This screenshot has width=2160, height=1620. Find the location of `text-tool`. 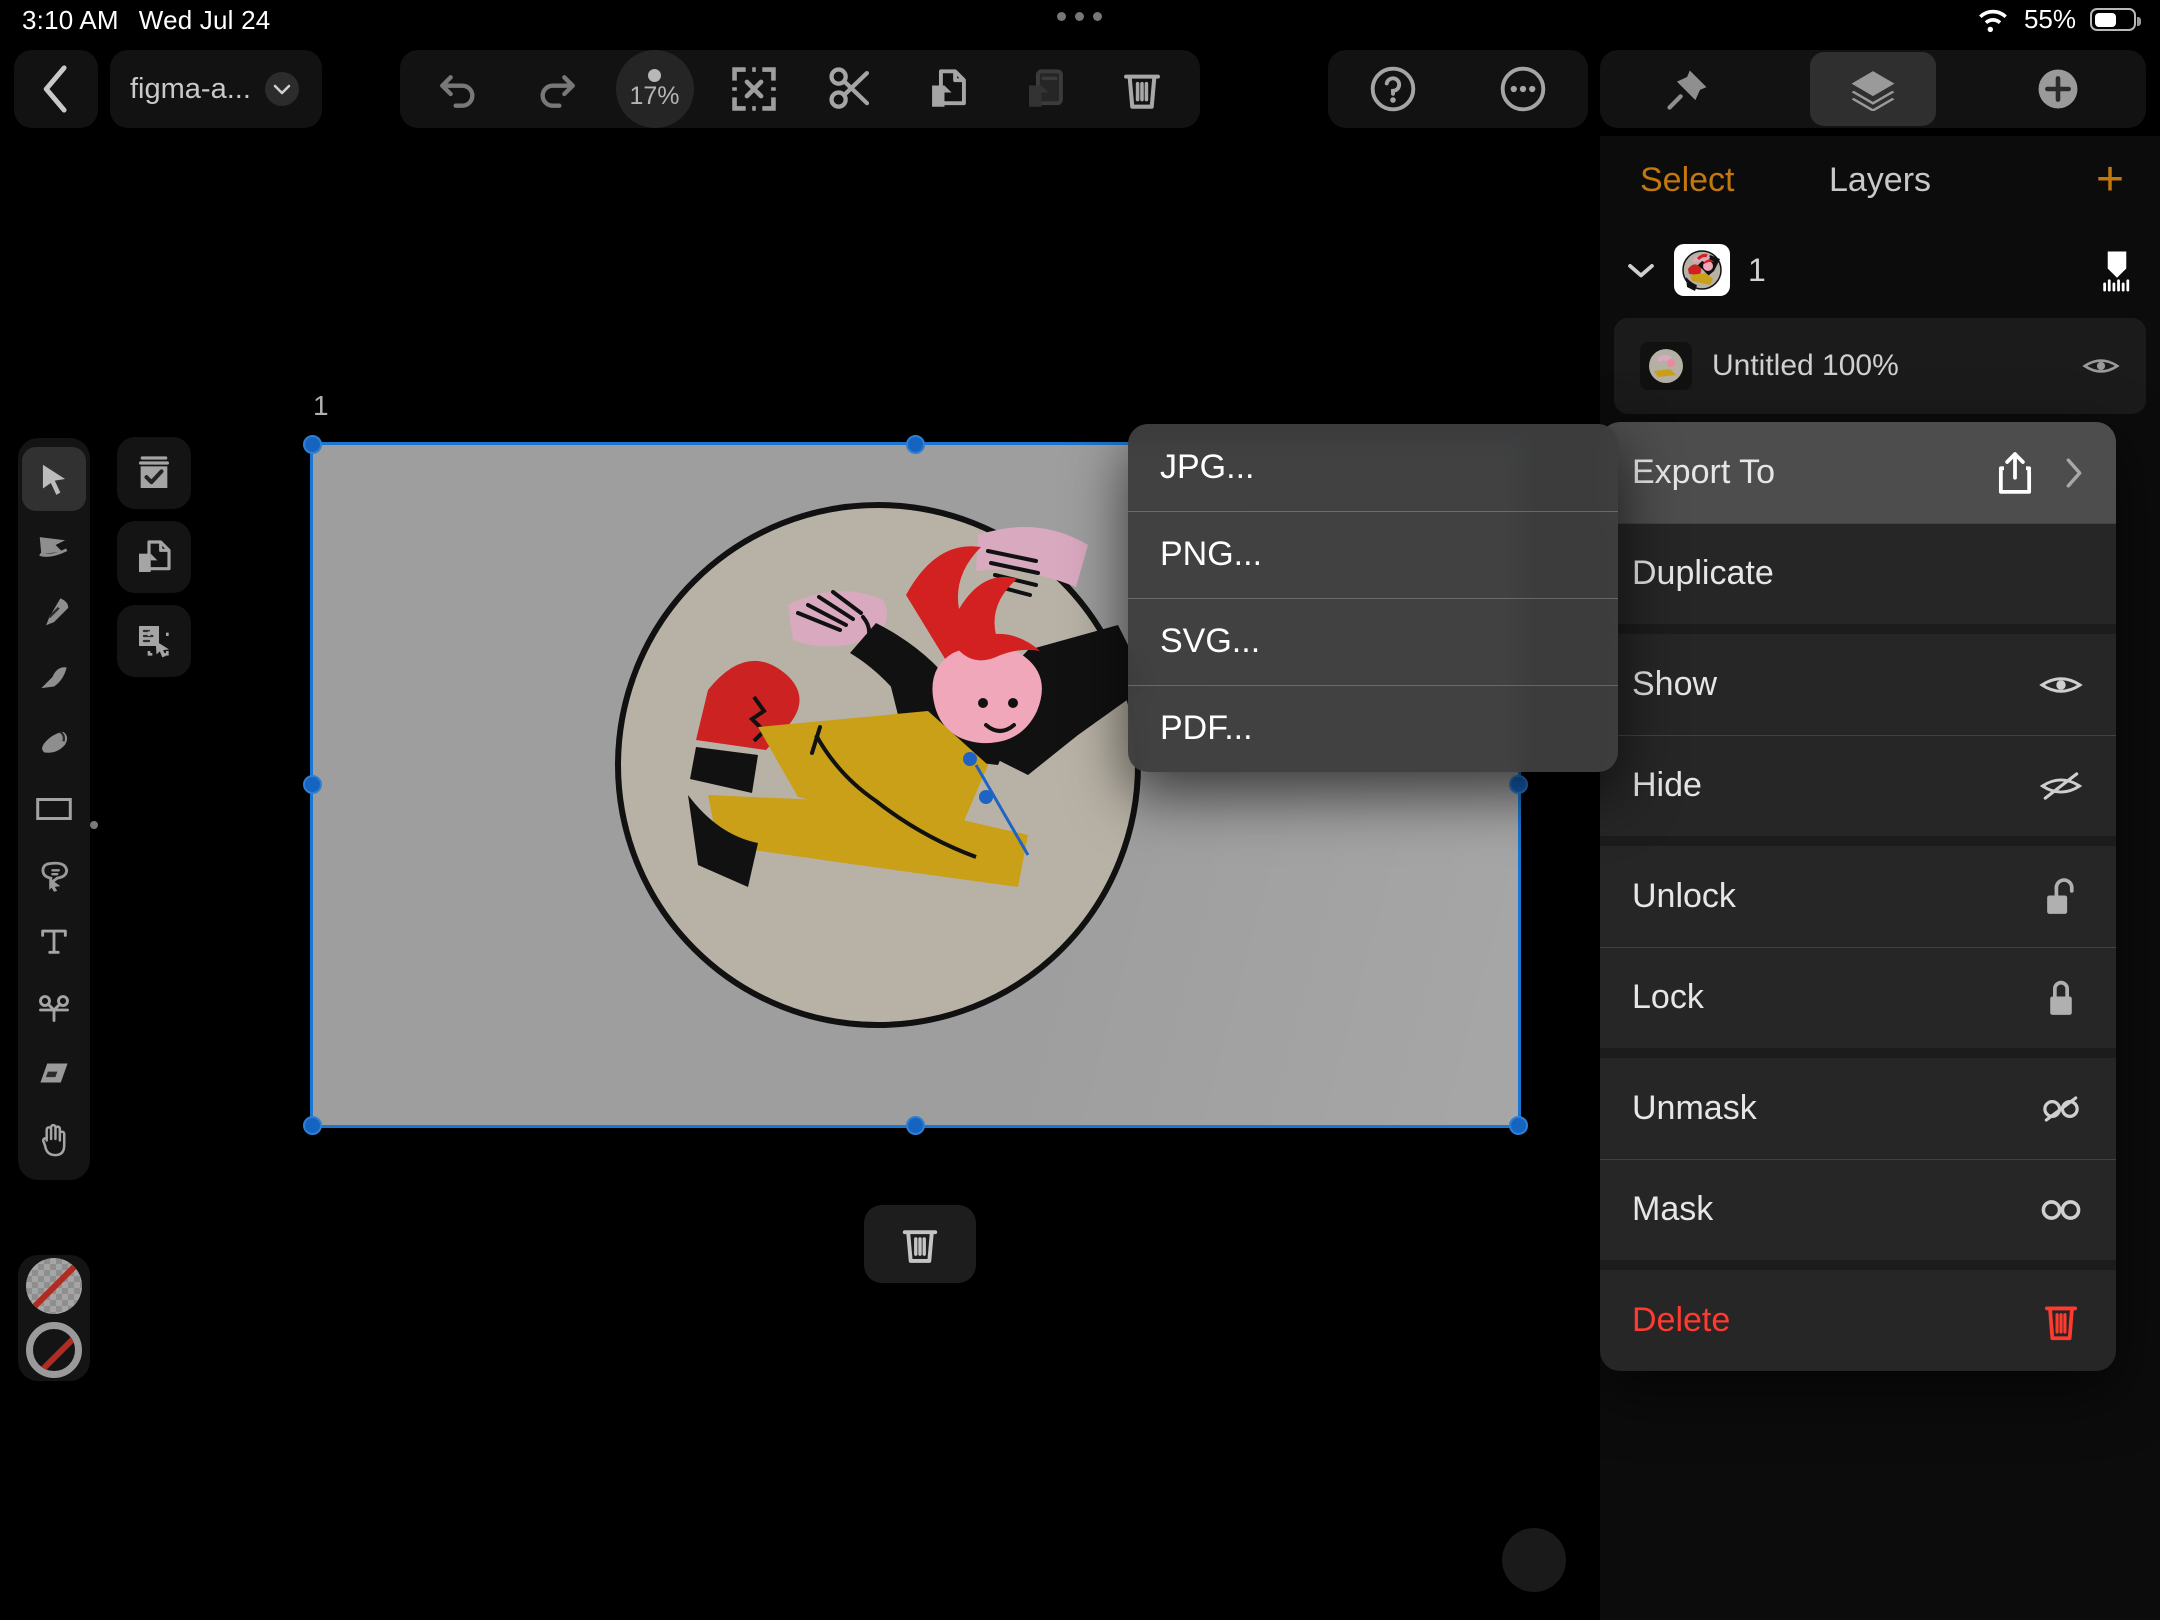

text-tool is located at coordinates (54, 941).